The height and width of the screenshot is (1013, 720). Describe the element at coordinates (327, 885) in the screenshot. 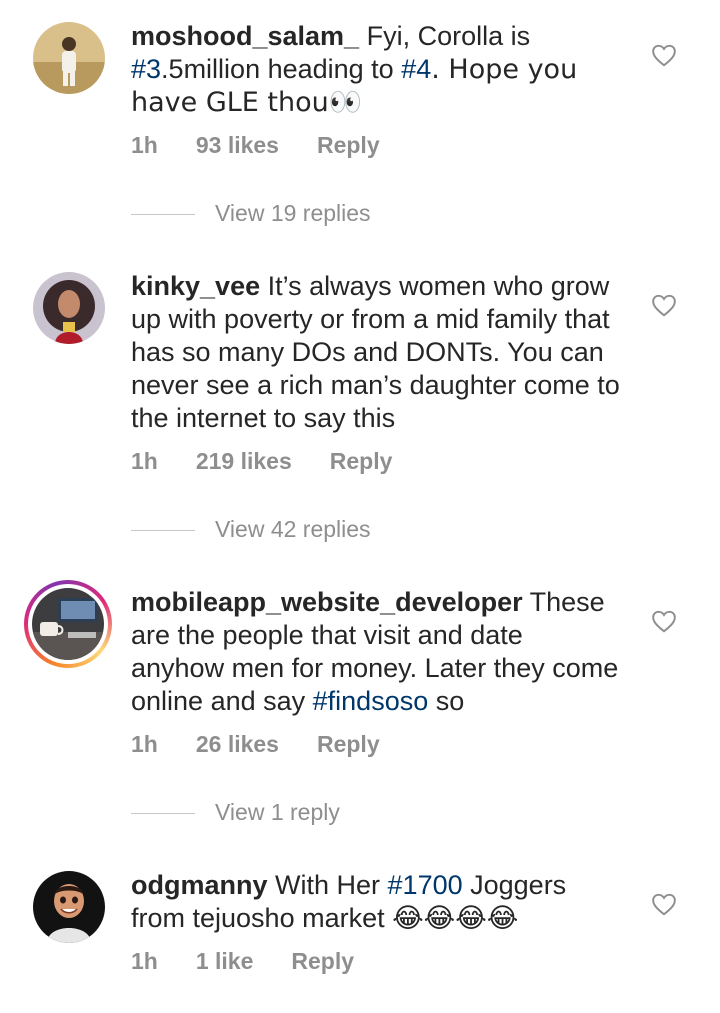

I see `comment-text-segment: With Her` at that location.